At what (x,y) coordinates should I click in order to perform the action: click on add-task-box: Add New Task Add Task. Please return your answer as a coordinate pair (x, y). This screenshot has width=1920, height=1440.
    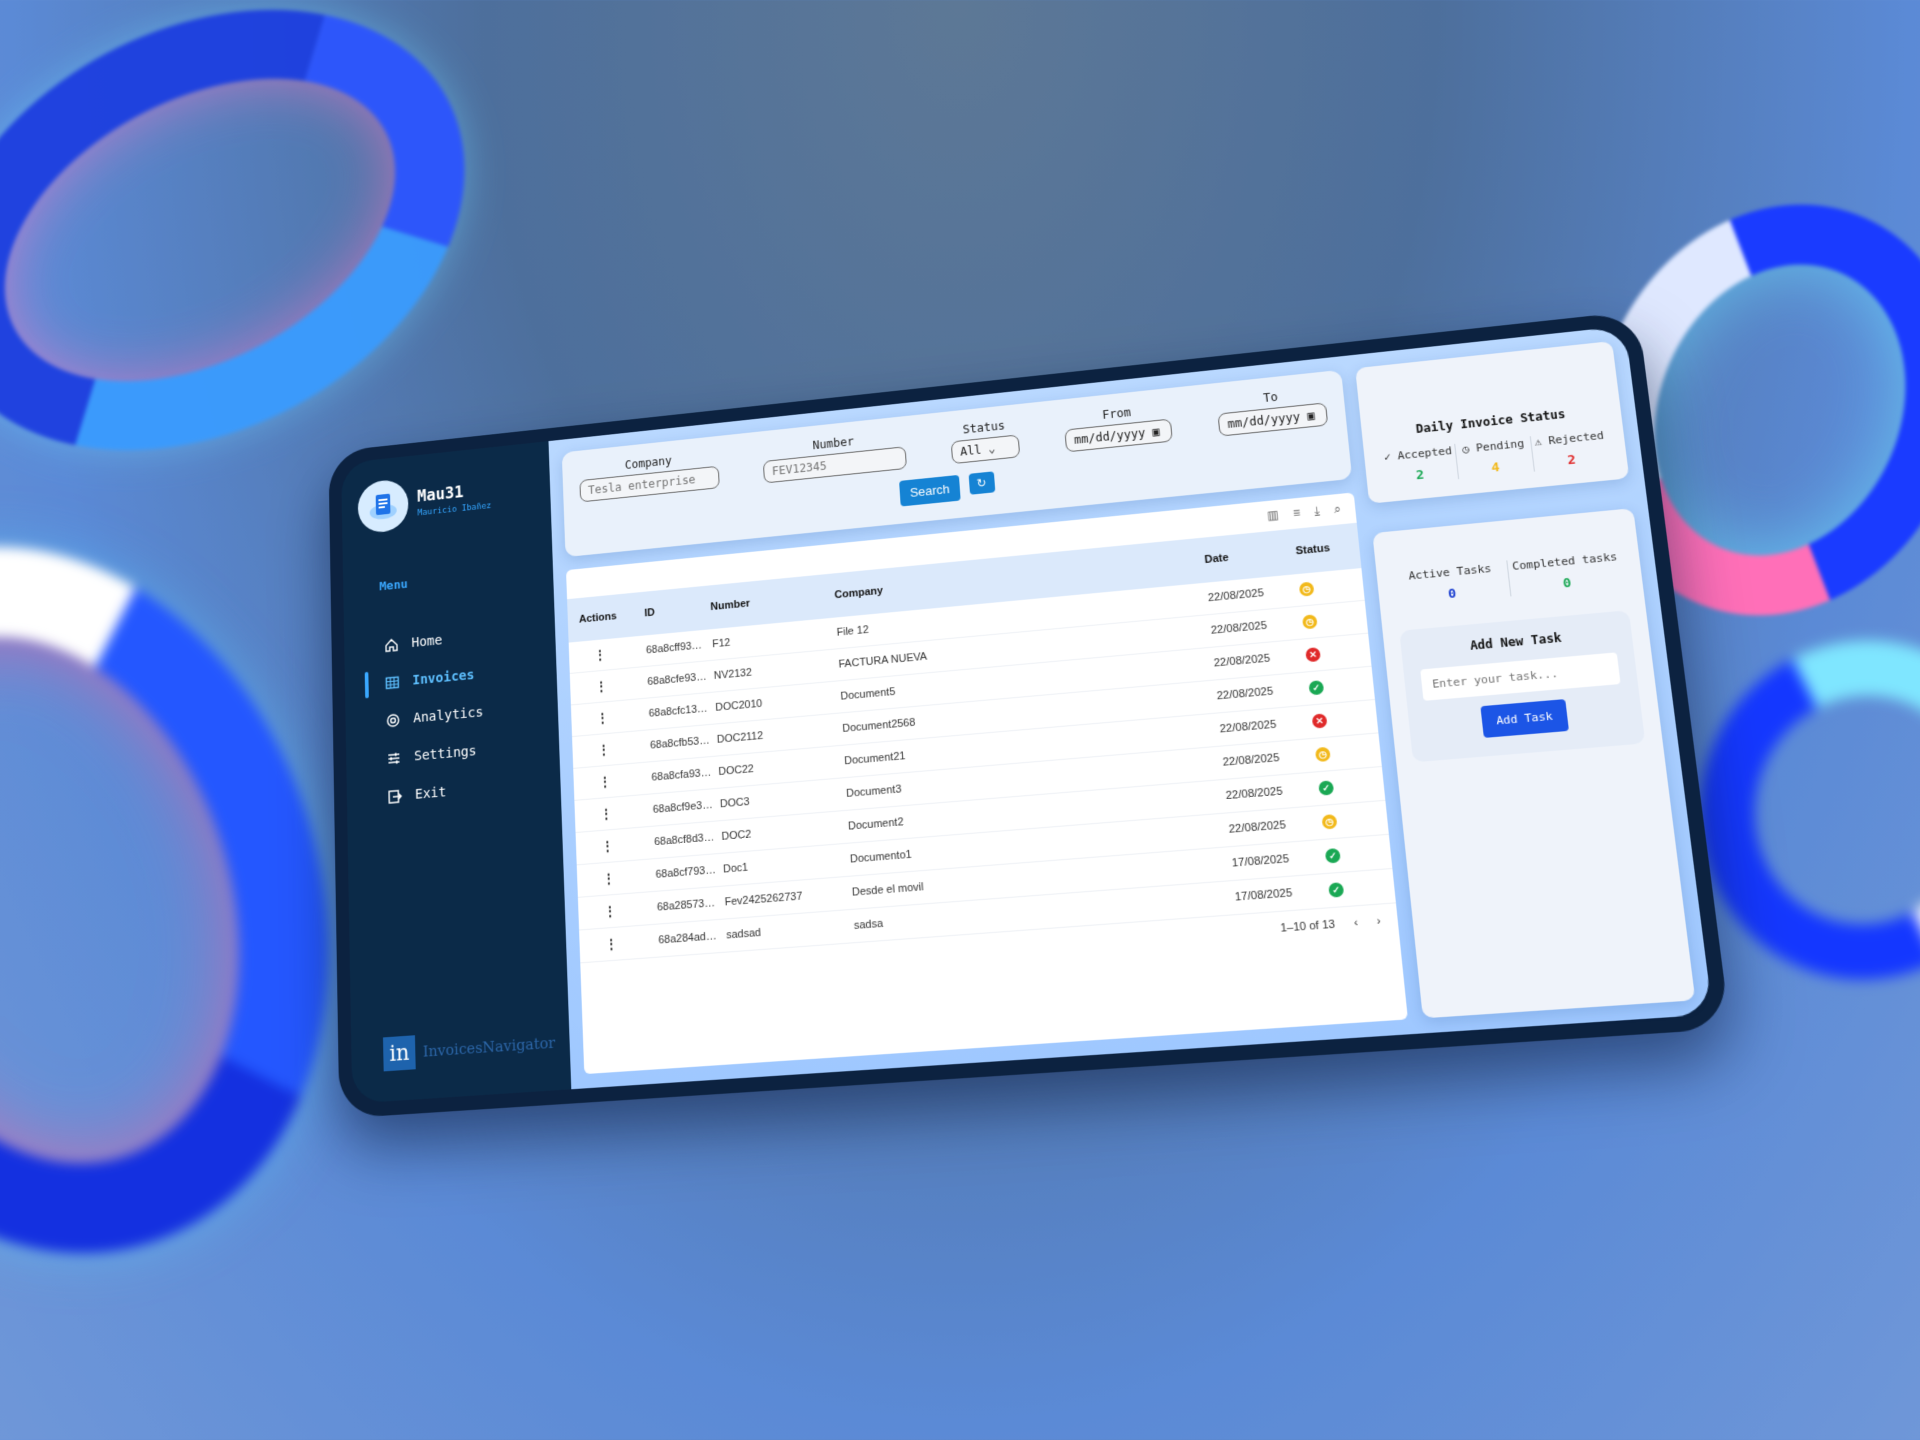
    Looking at the image, I should click on (1522, 686).